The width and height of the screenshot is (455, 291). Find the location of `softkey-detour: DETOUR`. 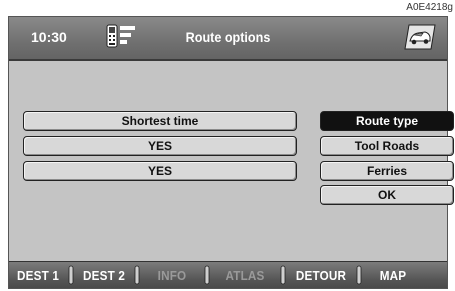

softkey-detour: DETOUR is located at coordinates (320, 275).